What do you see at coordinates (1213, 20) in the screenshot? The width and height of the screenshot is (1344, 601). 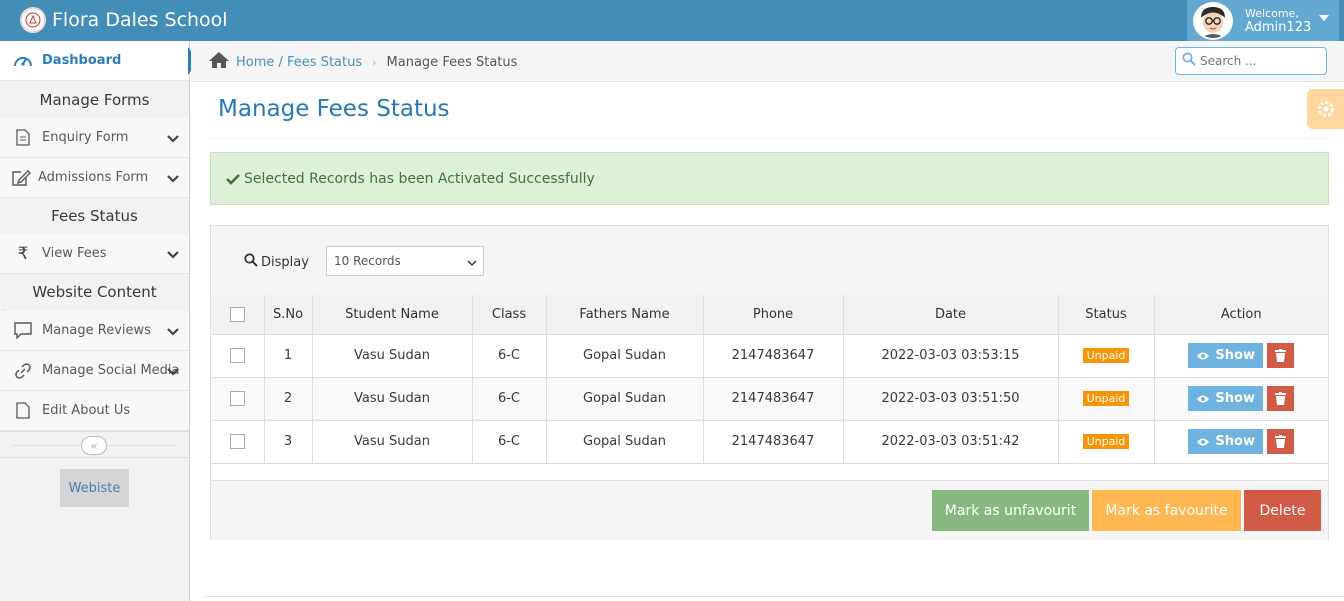 I see `avatar` at bounding box center [1213, 20].